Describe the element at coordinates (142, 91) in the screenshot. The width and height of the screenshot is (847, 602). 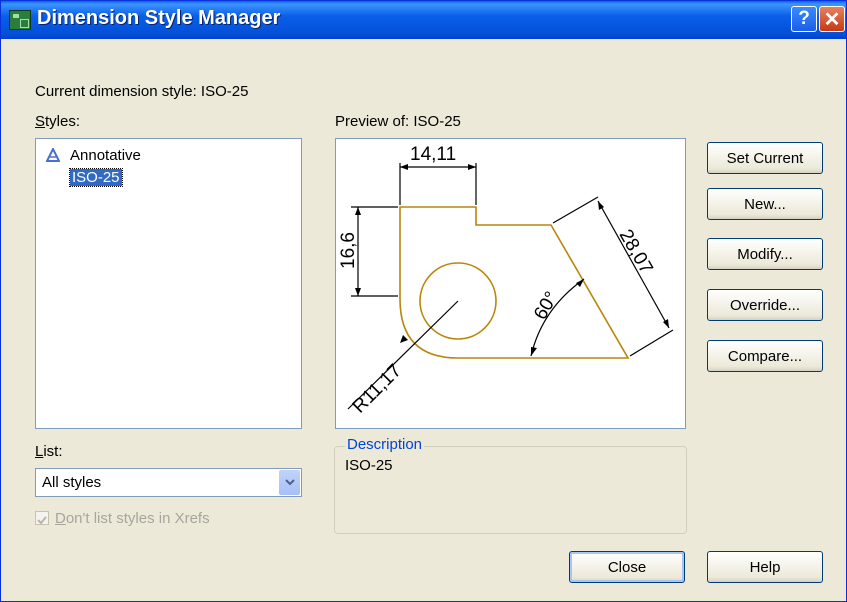
I see `current-style-label: Current dimension style: ISO-25` at that location.